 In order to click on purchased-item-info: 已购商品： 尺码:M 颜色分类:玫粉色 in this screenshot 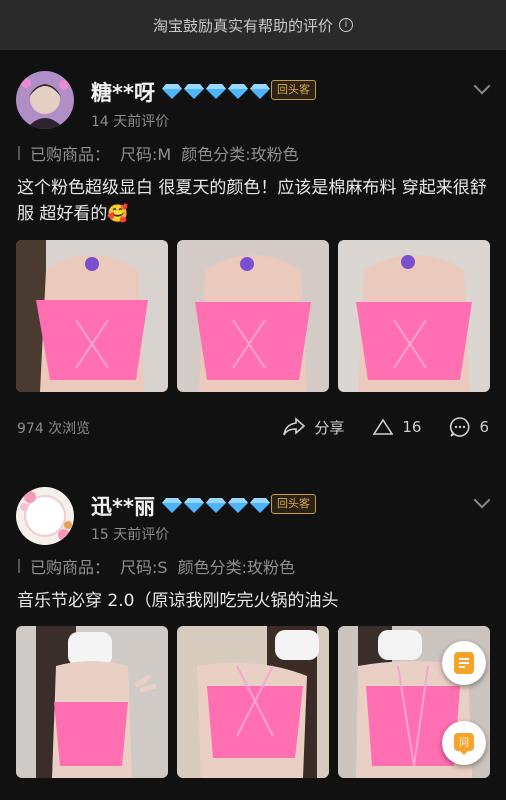, I will do `click(163, 153)`.